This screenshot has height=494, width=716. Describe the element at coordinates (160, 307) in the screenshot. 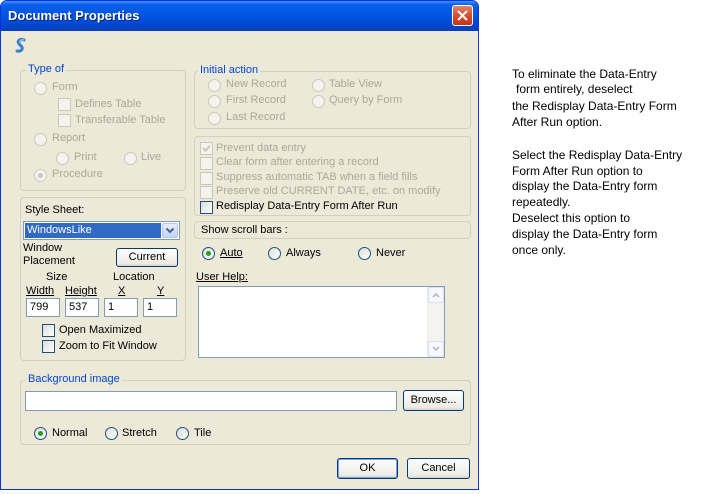

I see `location-y-input: 1` at that location.